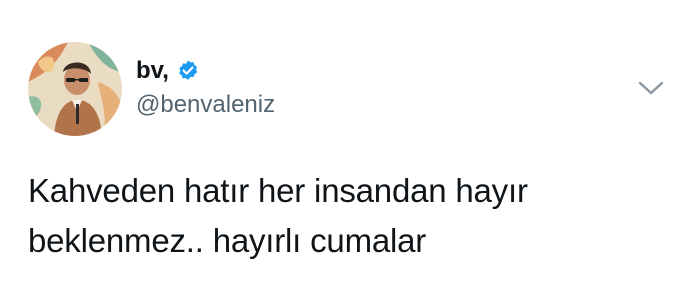  I want to click on avatar, so click(75, 89).